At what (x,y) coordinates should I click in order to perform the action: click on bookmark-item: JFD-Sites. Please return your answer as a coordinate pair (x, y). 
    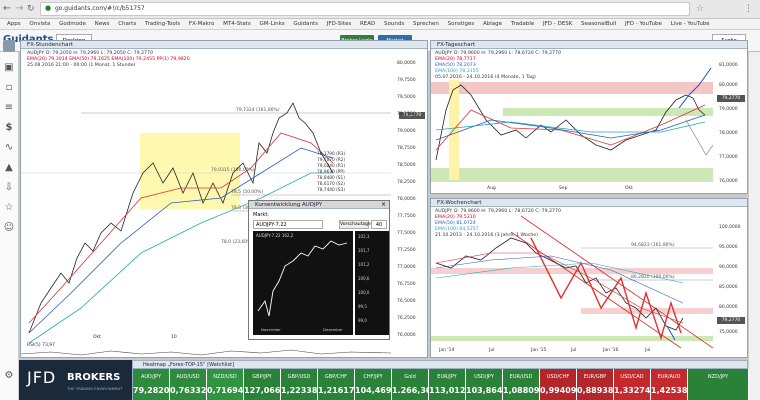
    Looking at the image, I should click on (339, 24).